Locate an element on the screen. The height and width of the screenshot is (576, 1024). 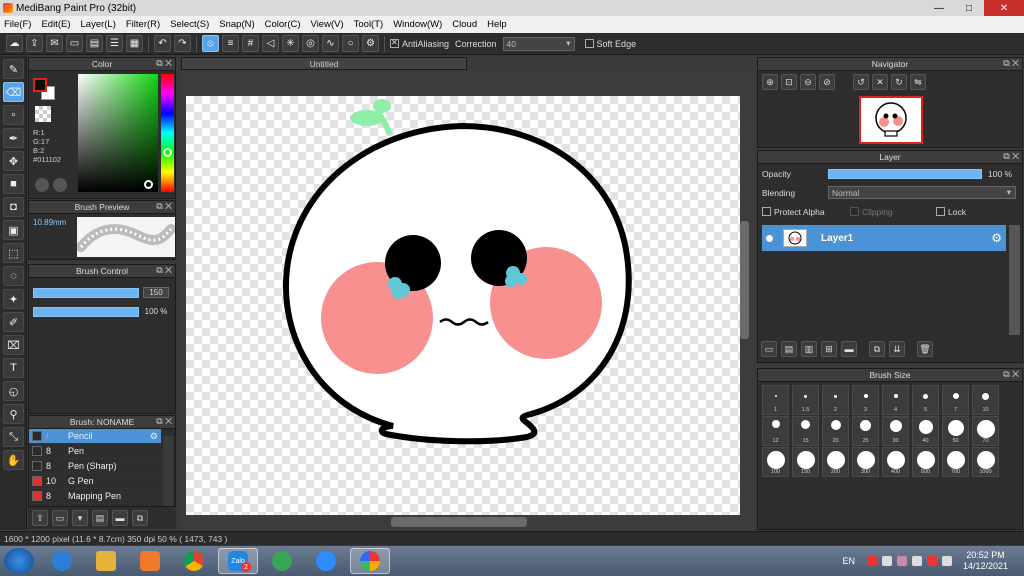
lock-toggle: Lock is located at coordinates (951, 212).